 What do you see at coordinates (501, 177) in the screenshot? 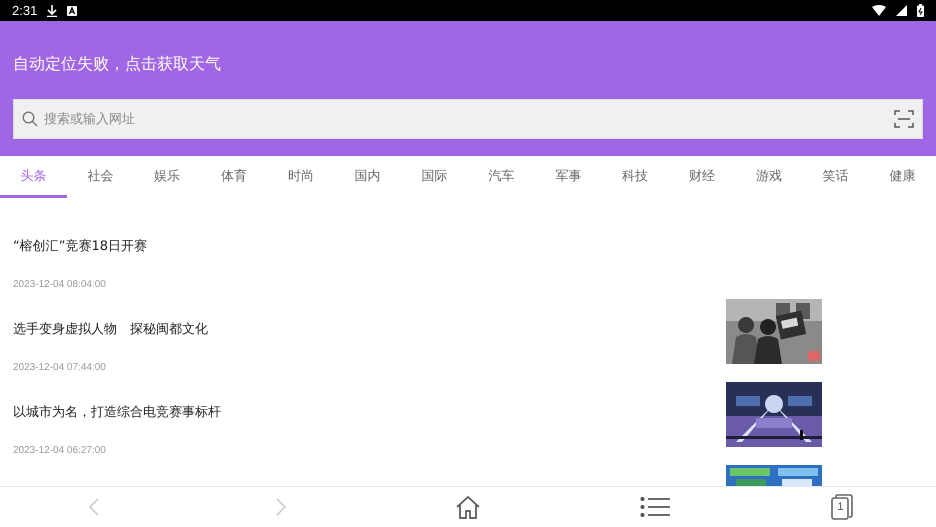
I see `category-tab: 汽车` at bounding box center [501, 177].